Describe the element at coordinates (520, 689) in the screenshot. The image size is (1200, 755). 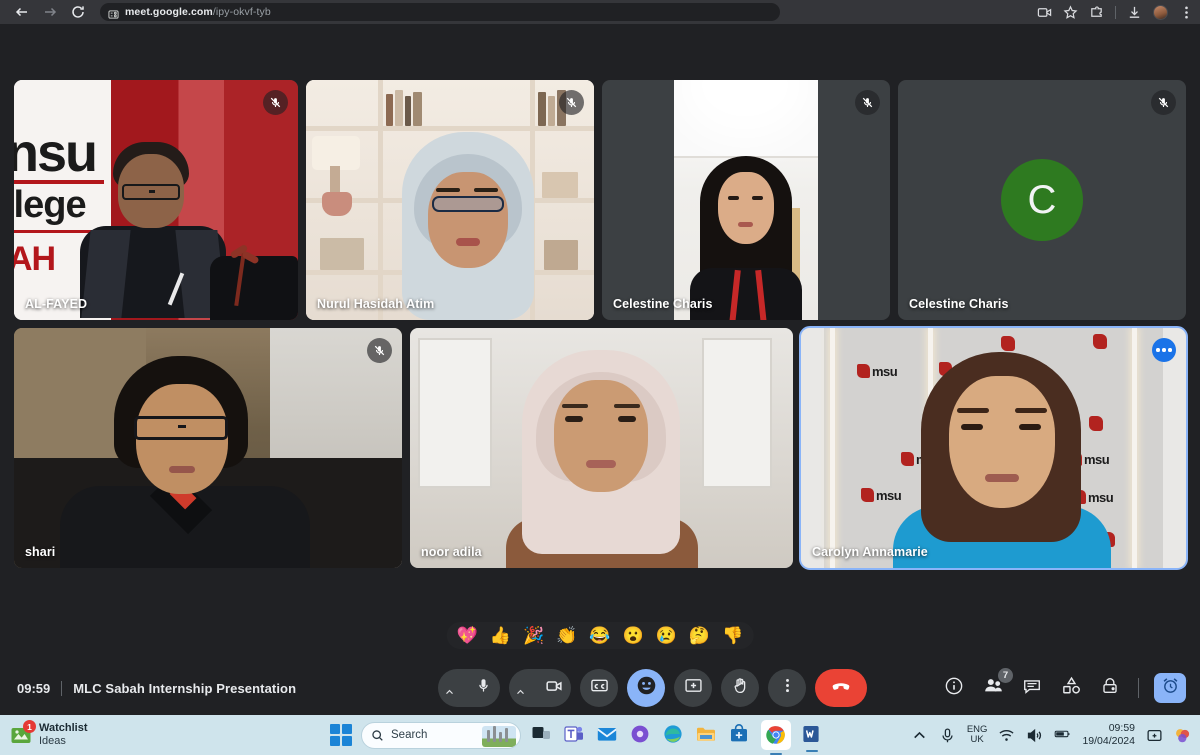
I see `camera-options-chevron` at that location.